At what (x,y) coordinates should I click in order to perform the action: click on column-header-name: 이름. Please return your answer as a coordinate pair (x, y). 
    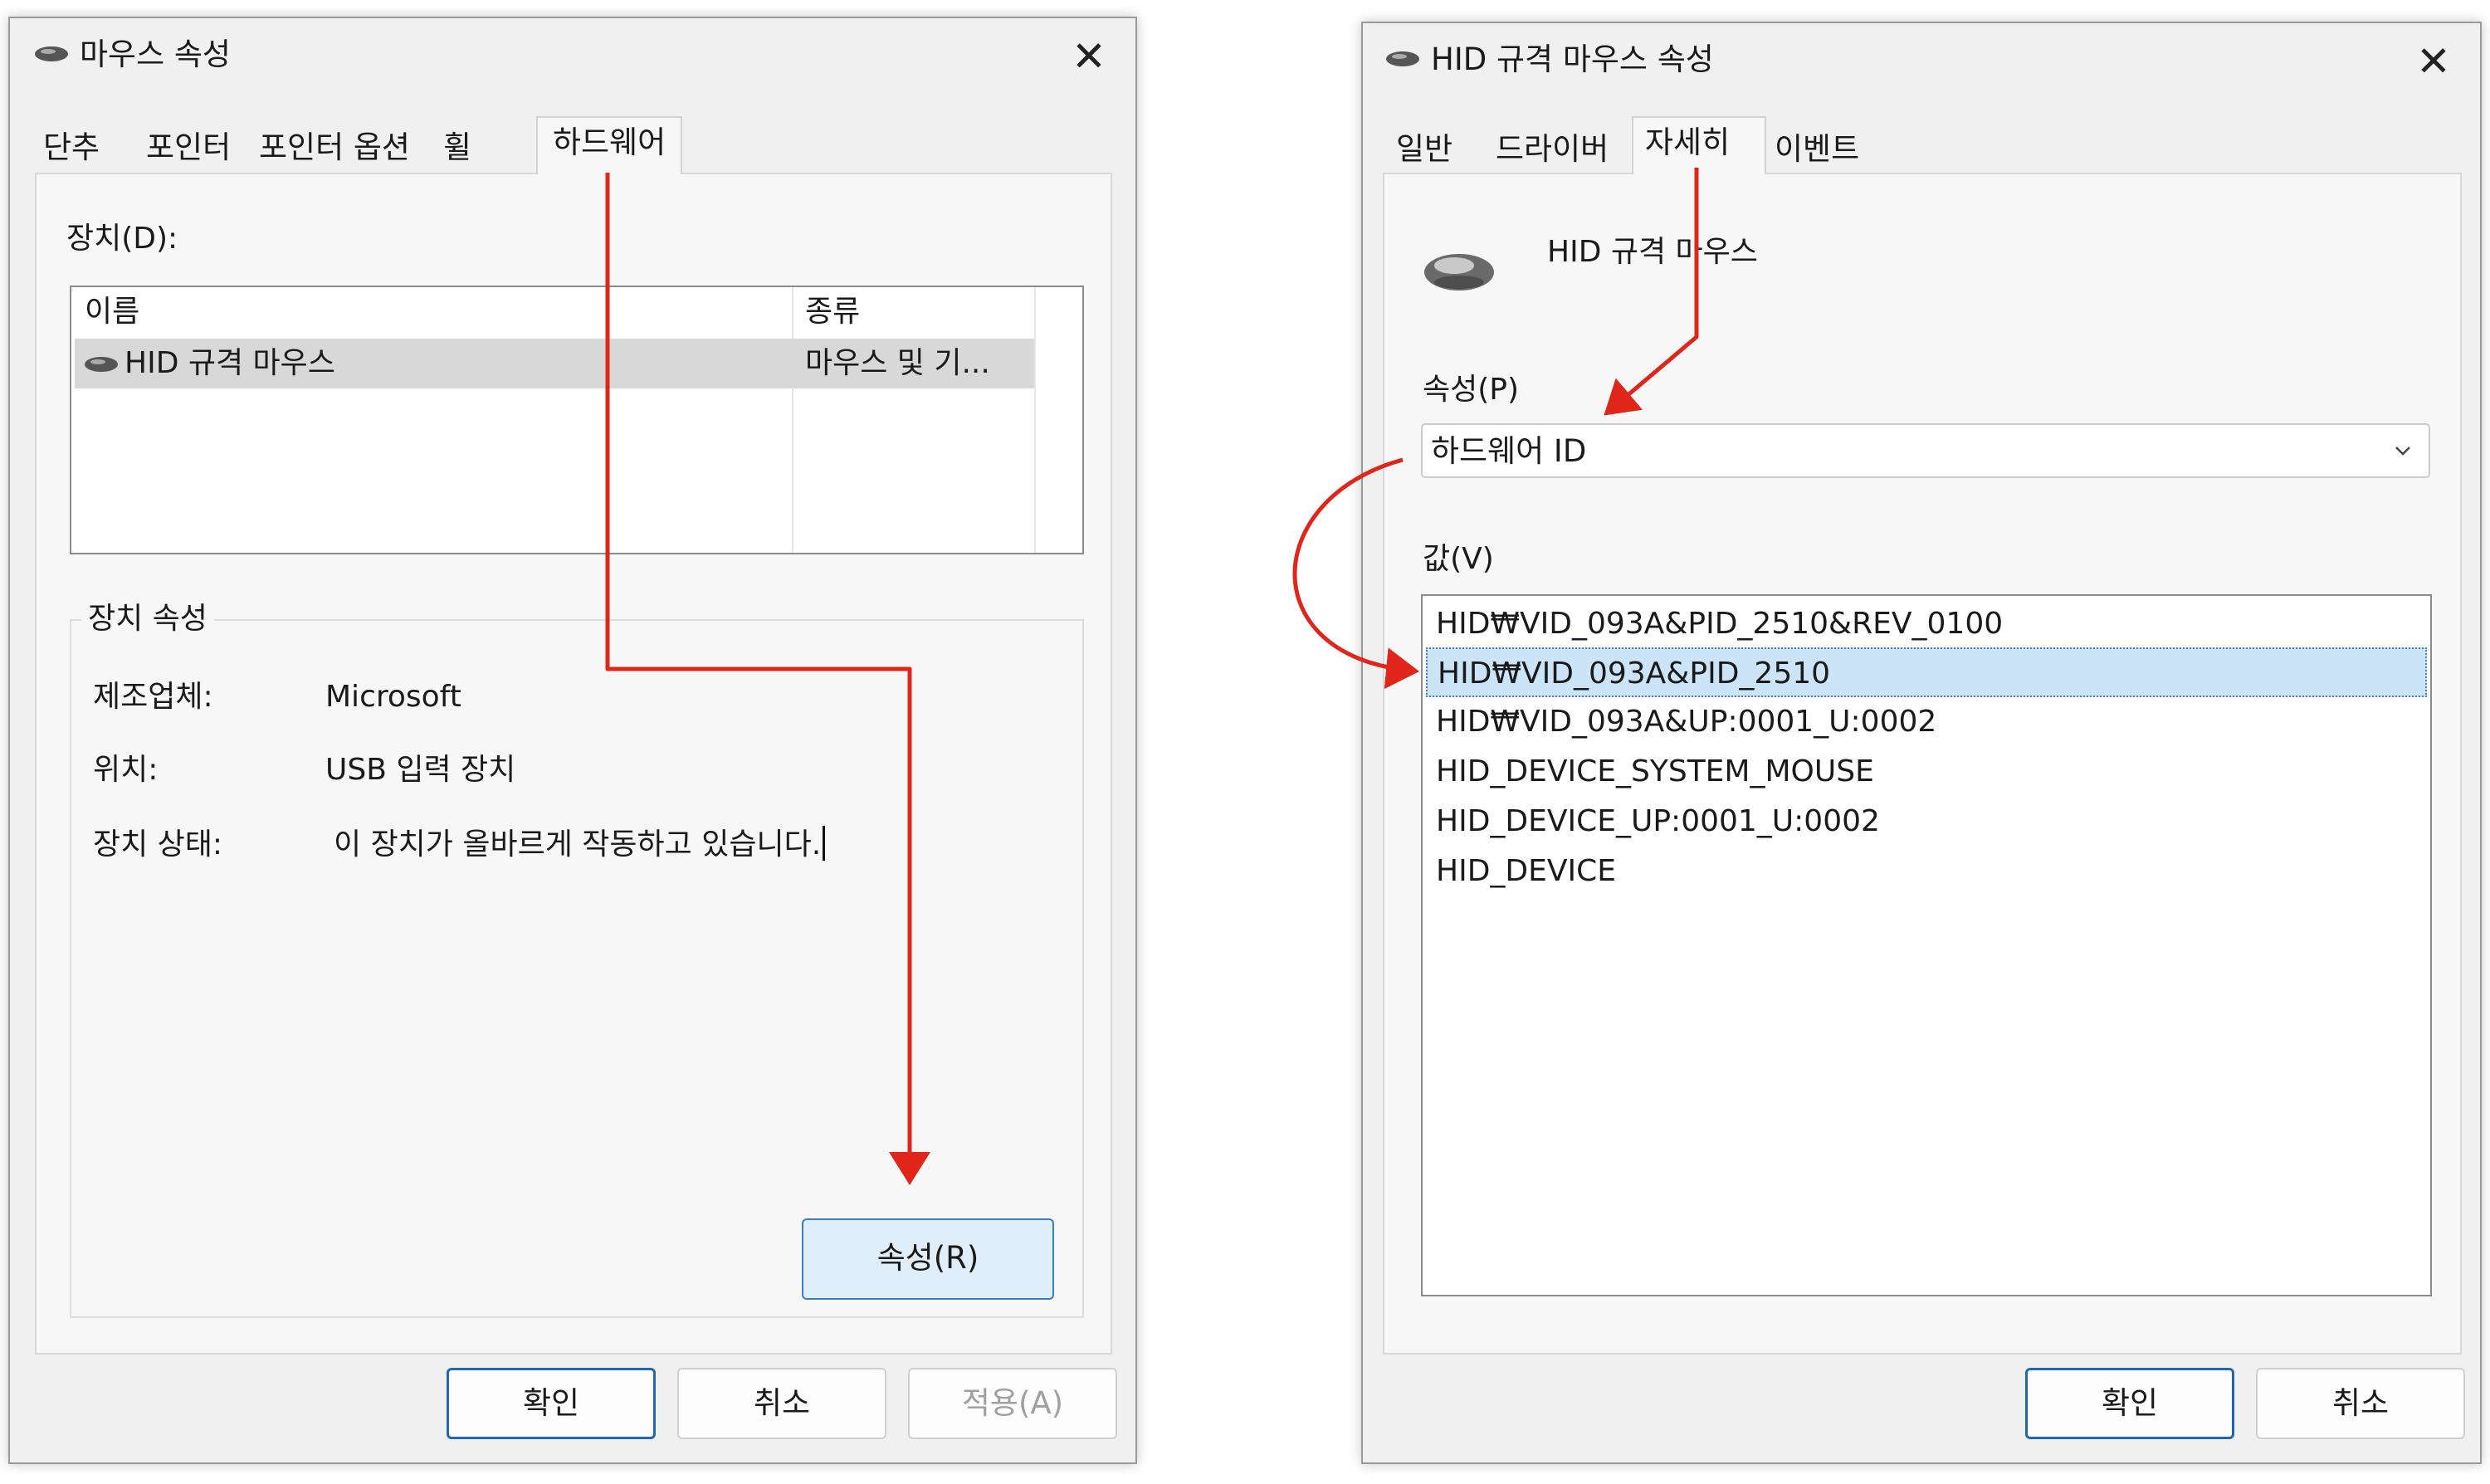
    Looking at the image, I should click on (112, 312).